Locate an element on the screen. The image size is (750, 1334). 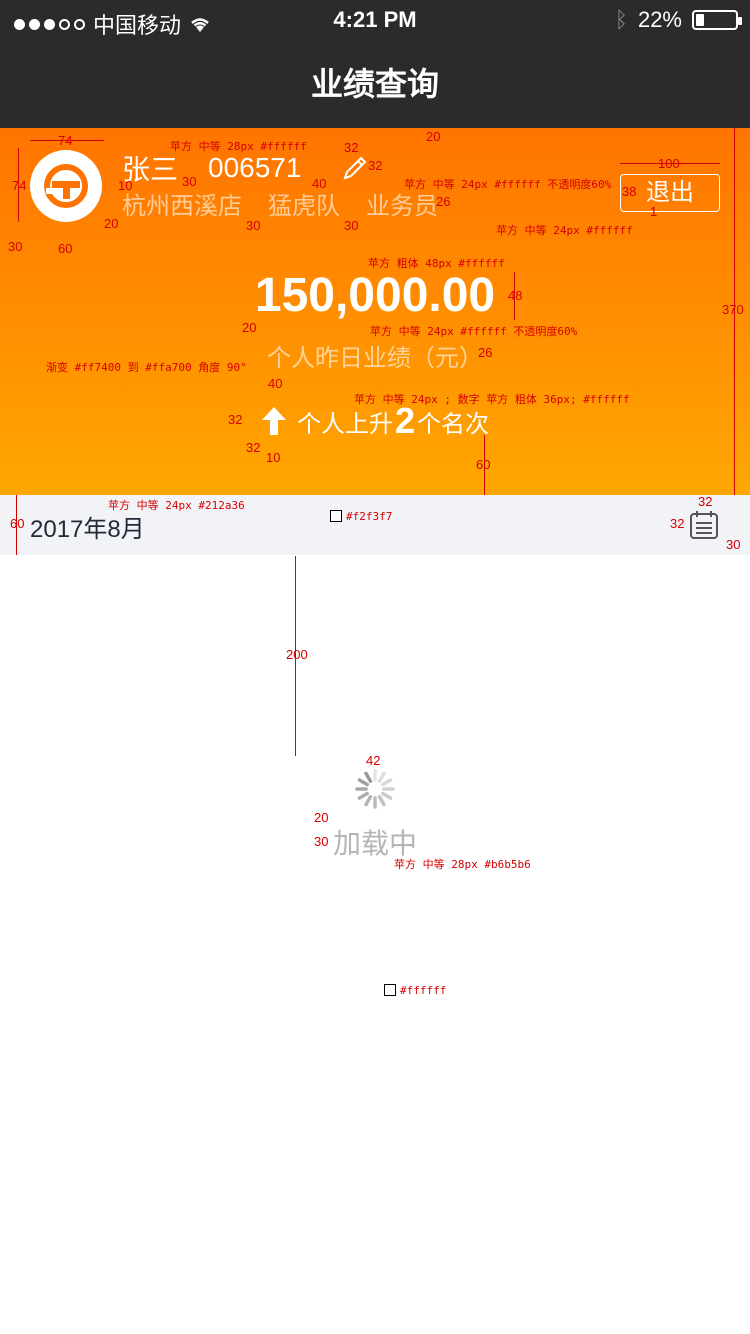
edit-icon is located at coordinates (355, 168).